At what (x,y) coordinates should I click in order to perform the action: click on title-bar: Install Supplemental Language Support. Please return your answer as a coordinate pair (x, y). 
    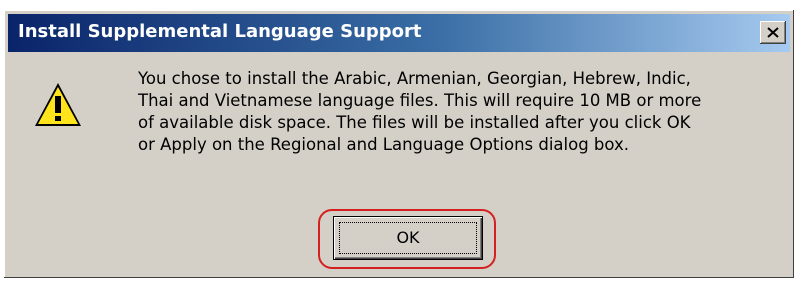
    Looking at the image, I should click on (399, 33).